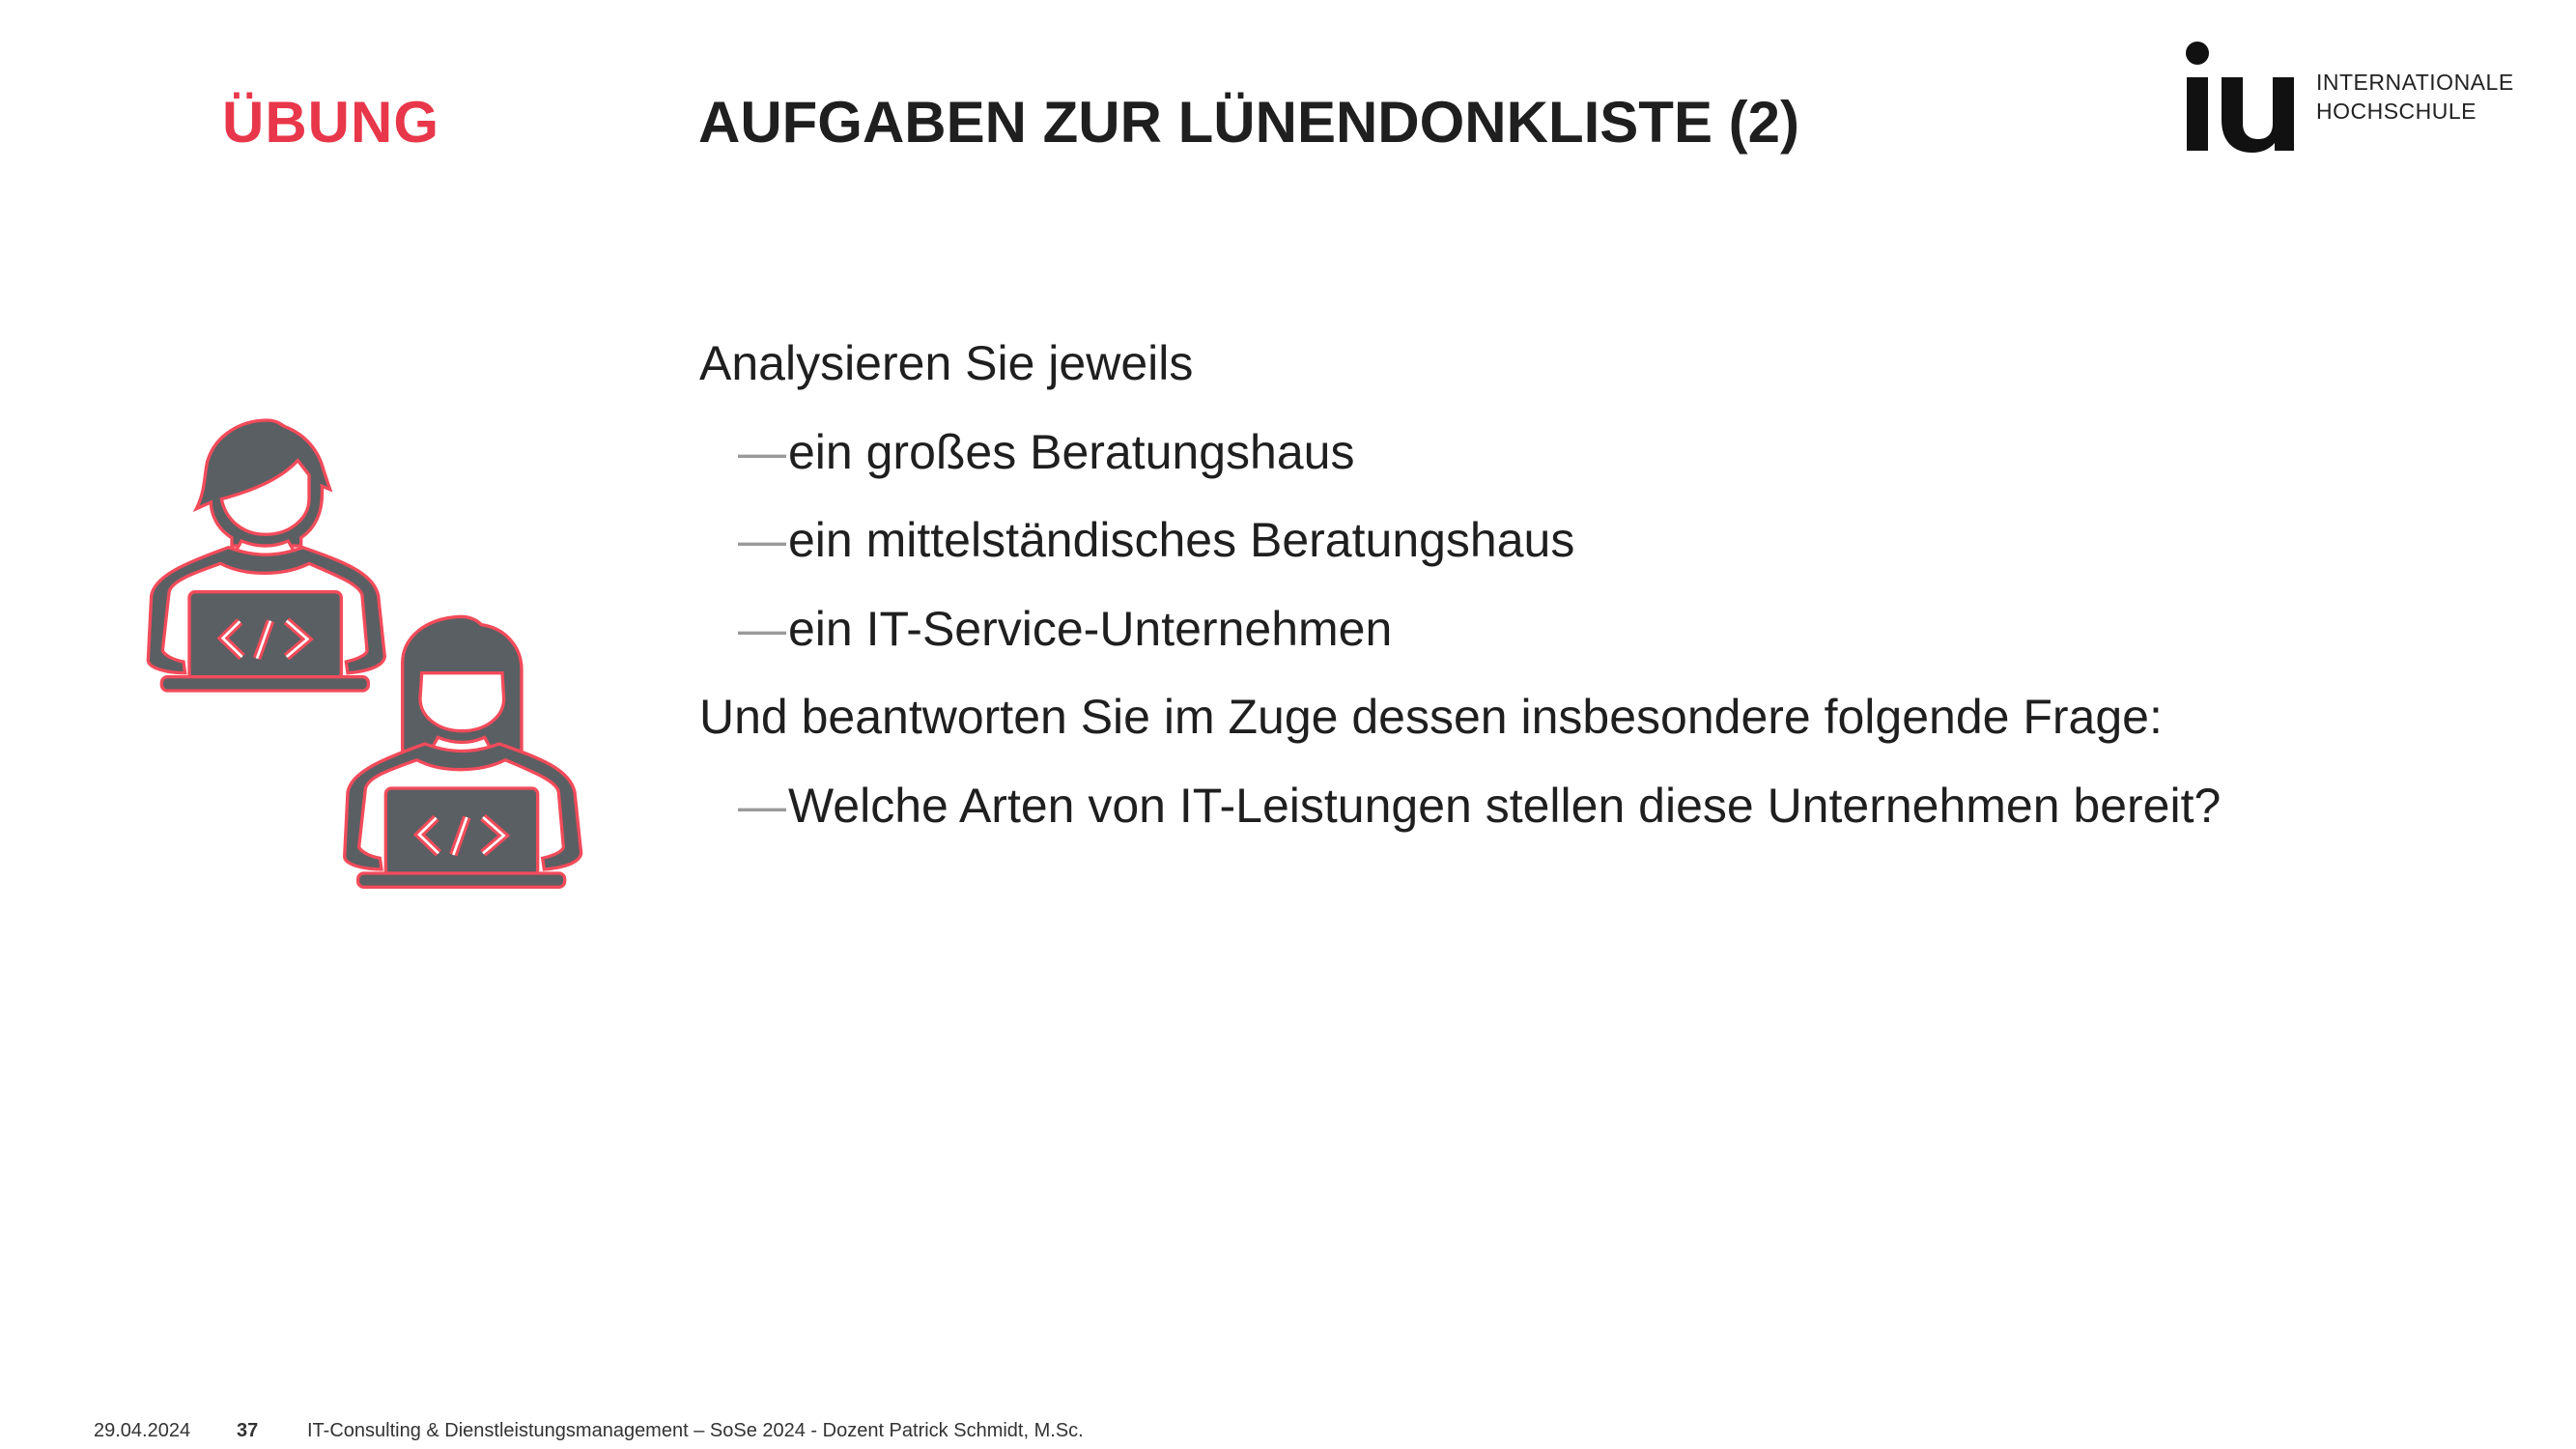  I want to click on list-item: —ein IT-Service-Unternehmen, so click(1460, 638).